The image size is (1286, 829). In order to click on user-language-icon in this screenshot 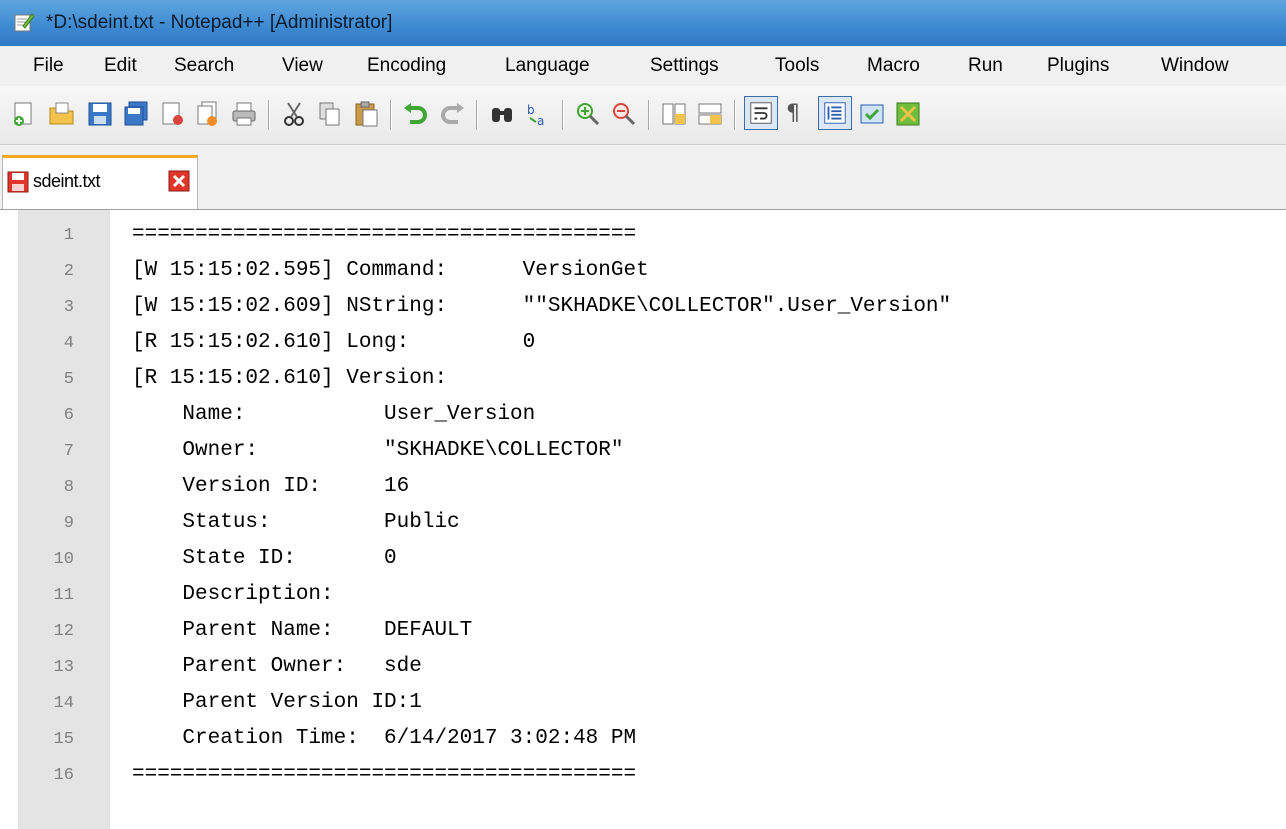, I will do `click(872, 114)`.